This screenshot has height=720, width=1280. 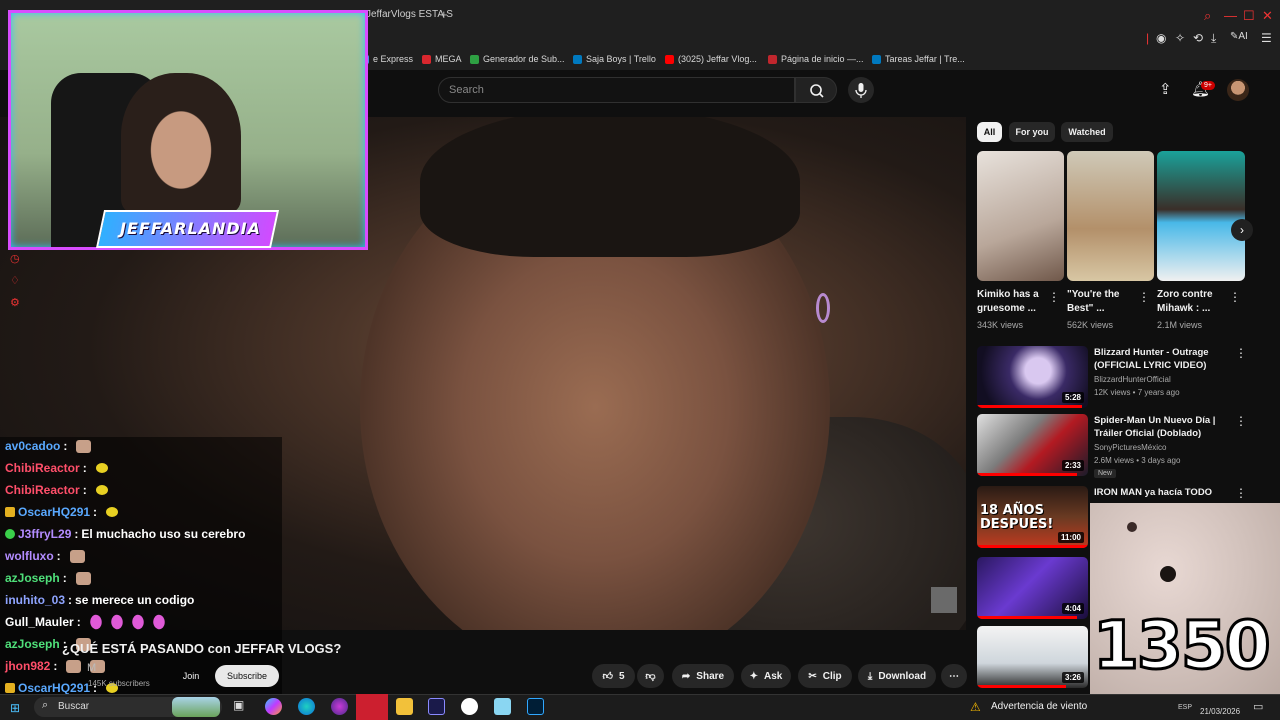 I want to click on chat-message: OscarHQ291:, so click(x=62, y=512).